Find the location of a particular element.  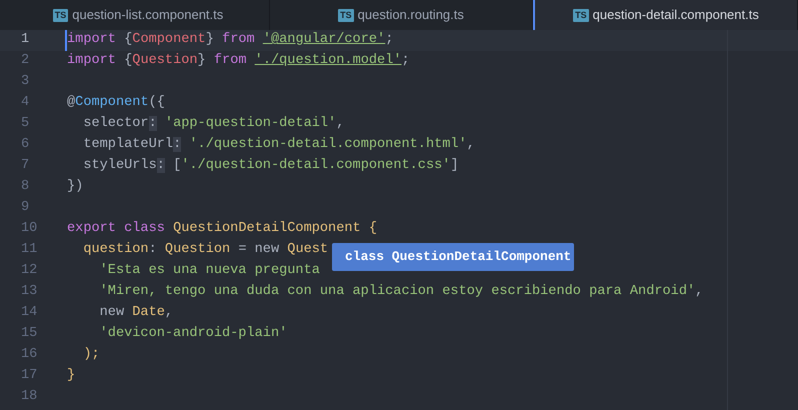

code-line: new Date, is located at coordinates (136, 313).